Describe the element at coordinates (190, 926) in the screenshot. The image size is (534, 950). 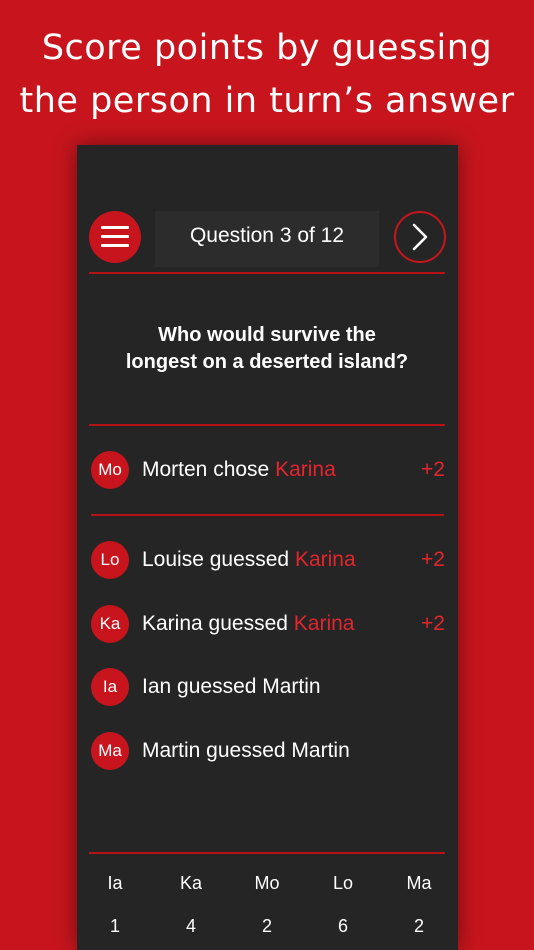
I see `player-score: 4` at that location.